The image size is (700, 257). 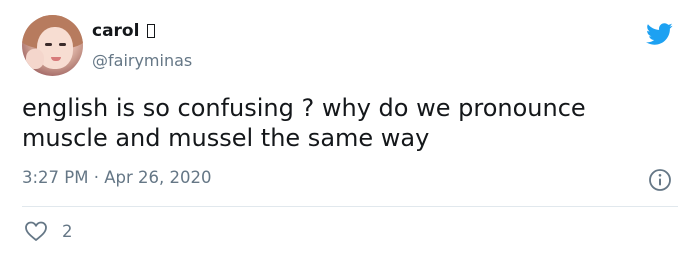 I want to click on avatar-hand, so click(x=35, y=59).